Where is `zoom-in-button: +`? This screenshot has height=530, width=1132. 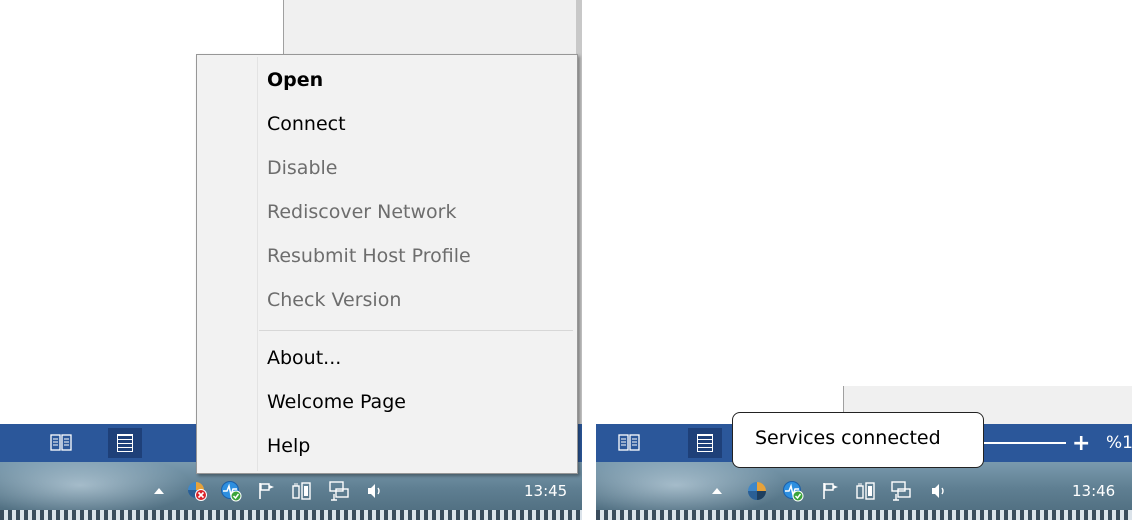
zoom-in-button: + is located at coordinates (1081, 443).